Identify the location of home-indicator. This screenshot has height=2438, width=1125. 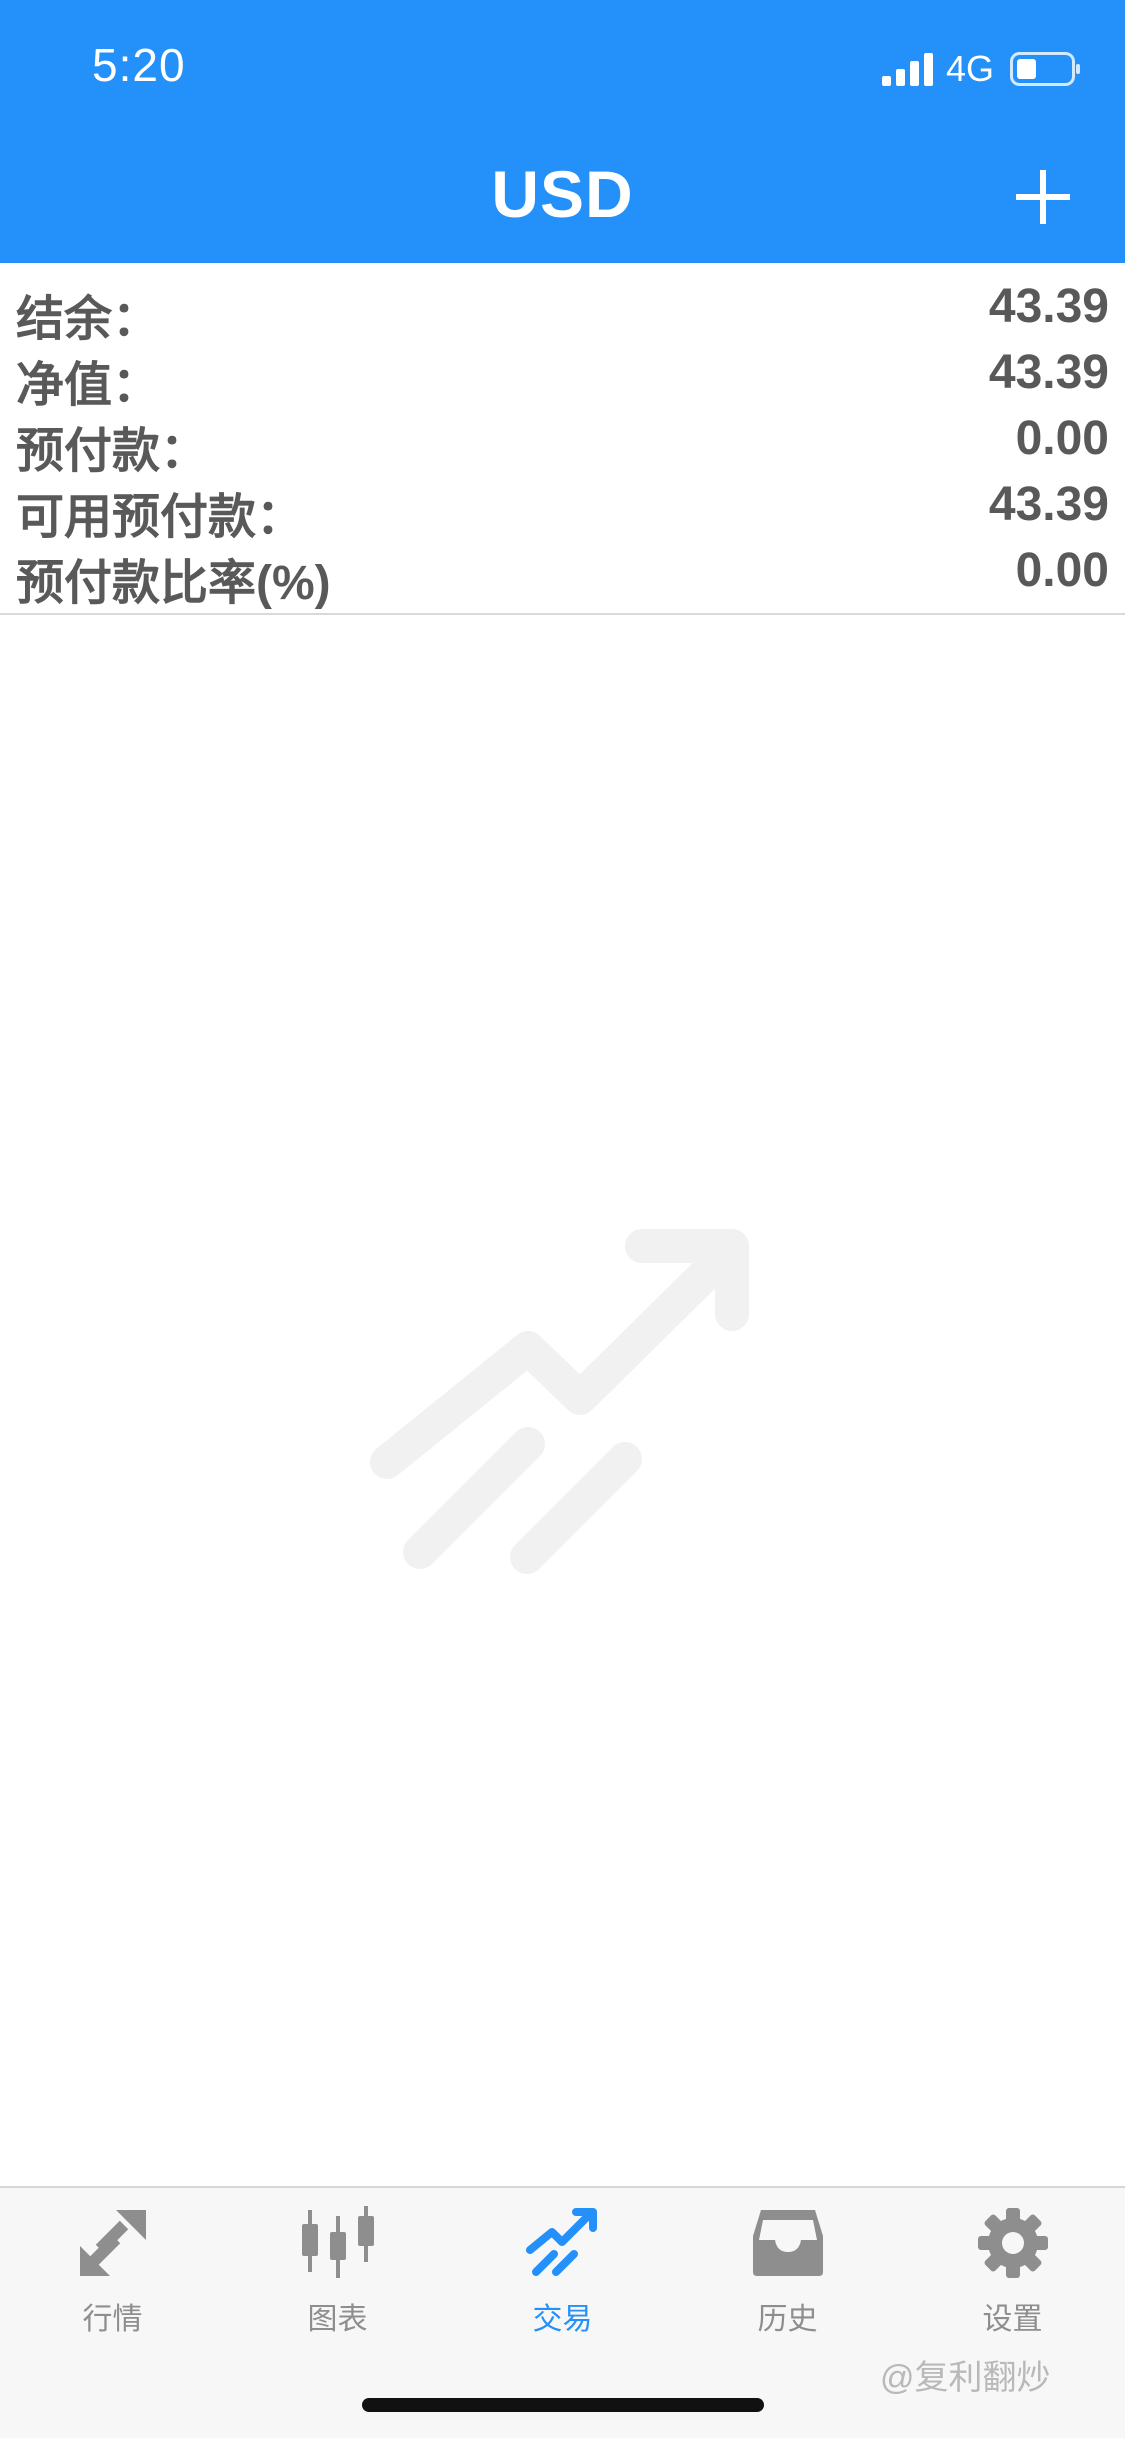
(563, 2405).